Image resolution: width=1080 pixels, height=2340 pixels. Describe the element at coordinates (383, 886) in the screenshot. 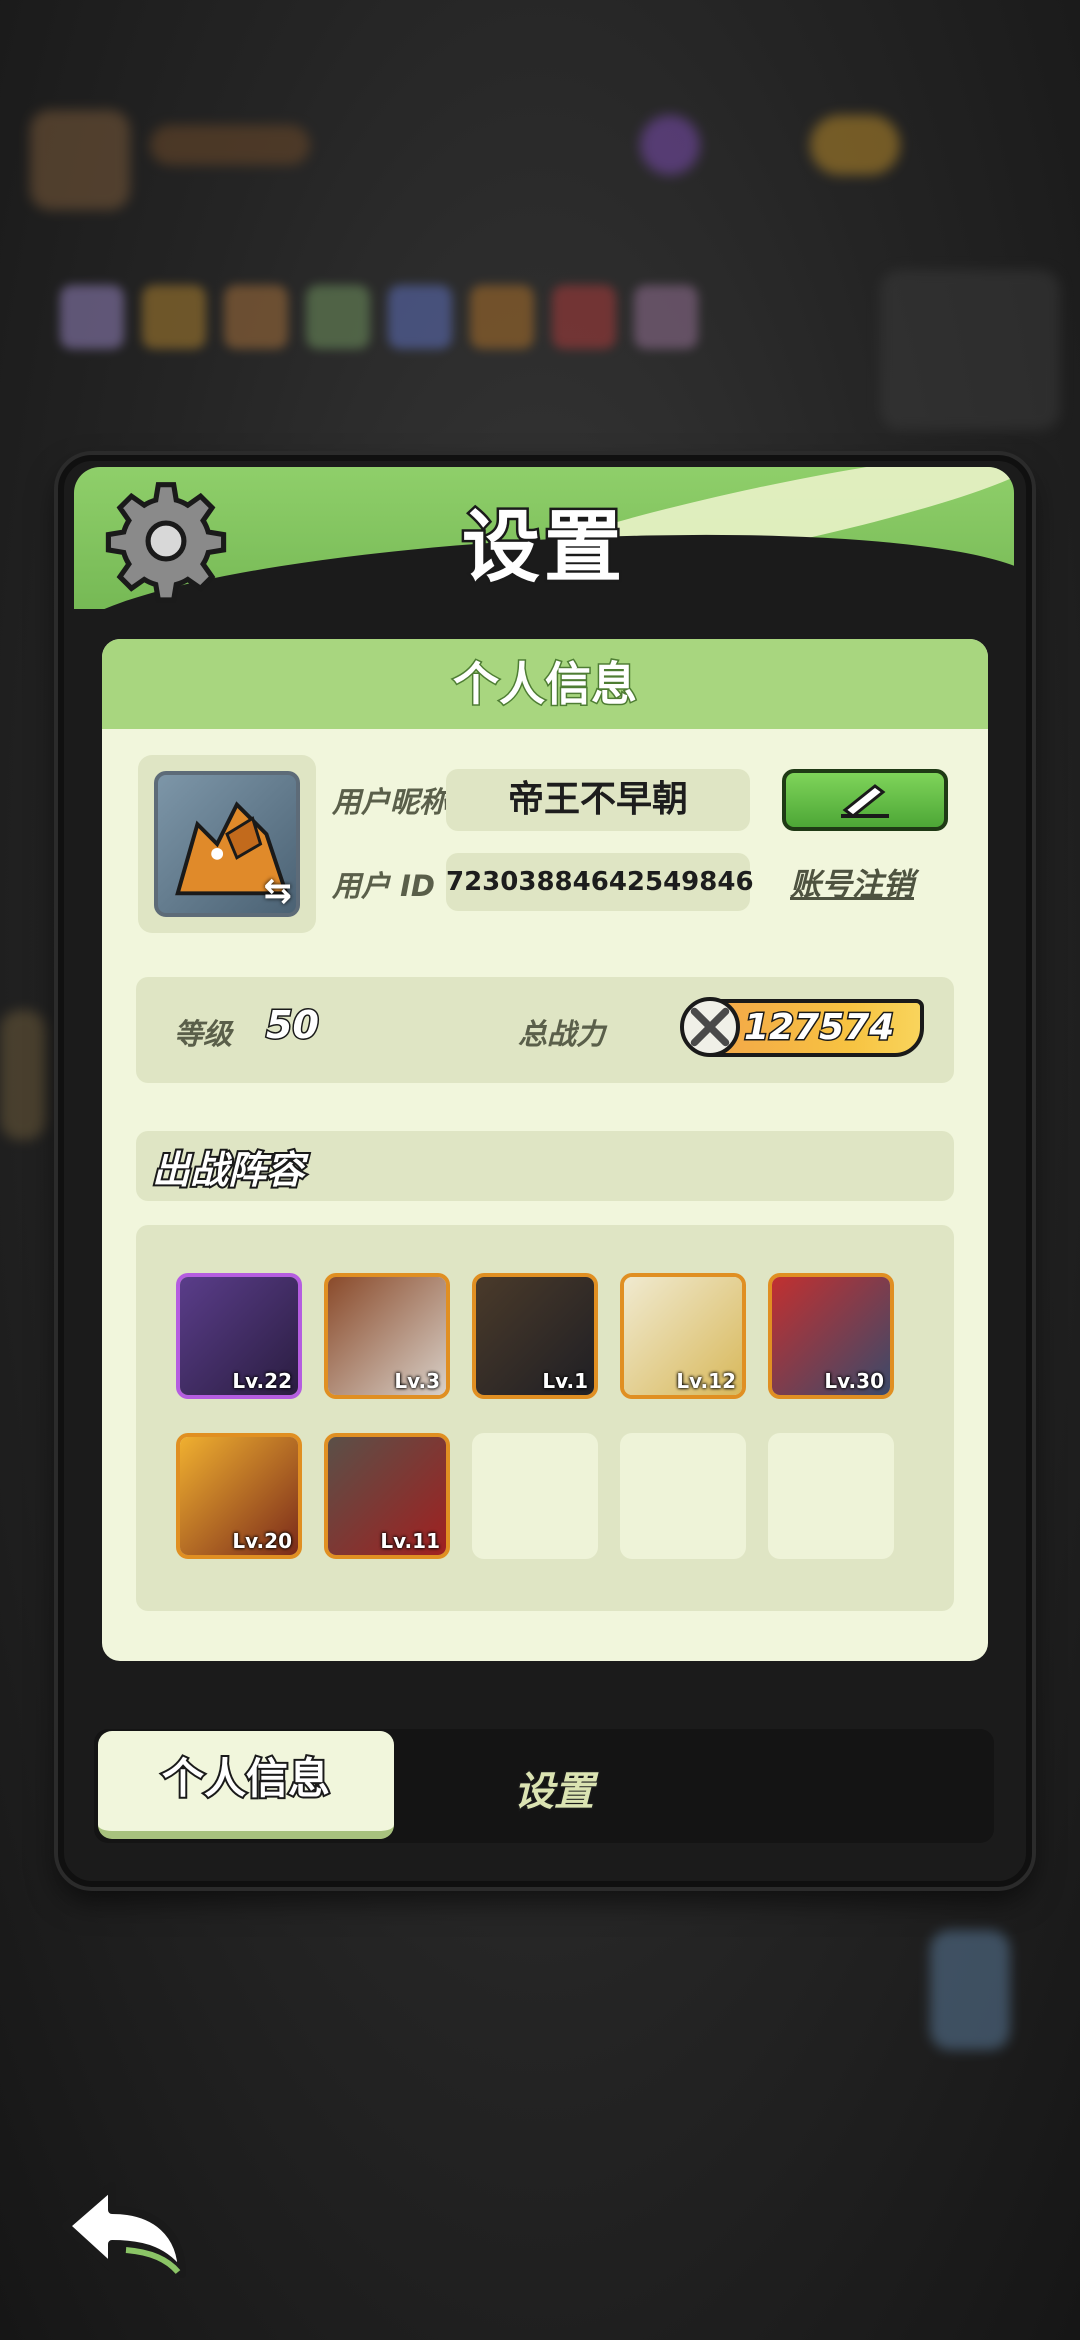

I see `user-id-label: 用户 ID` at that location.